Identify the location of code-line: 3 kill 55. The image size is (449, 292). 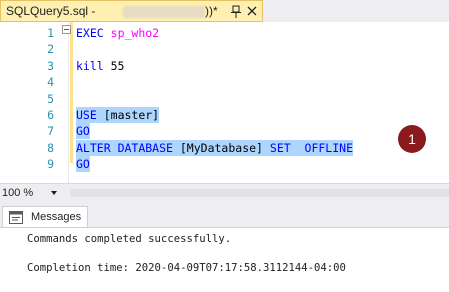
(224, 66).